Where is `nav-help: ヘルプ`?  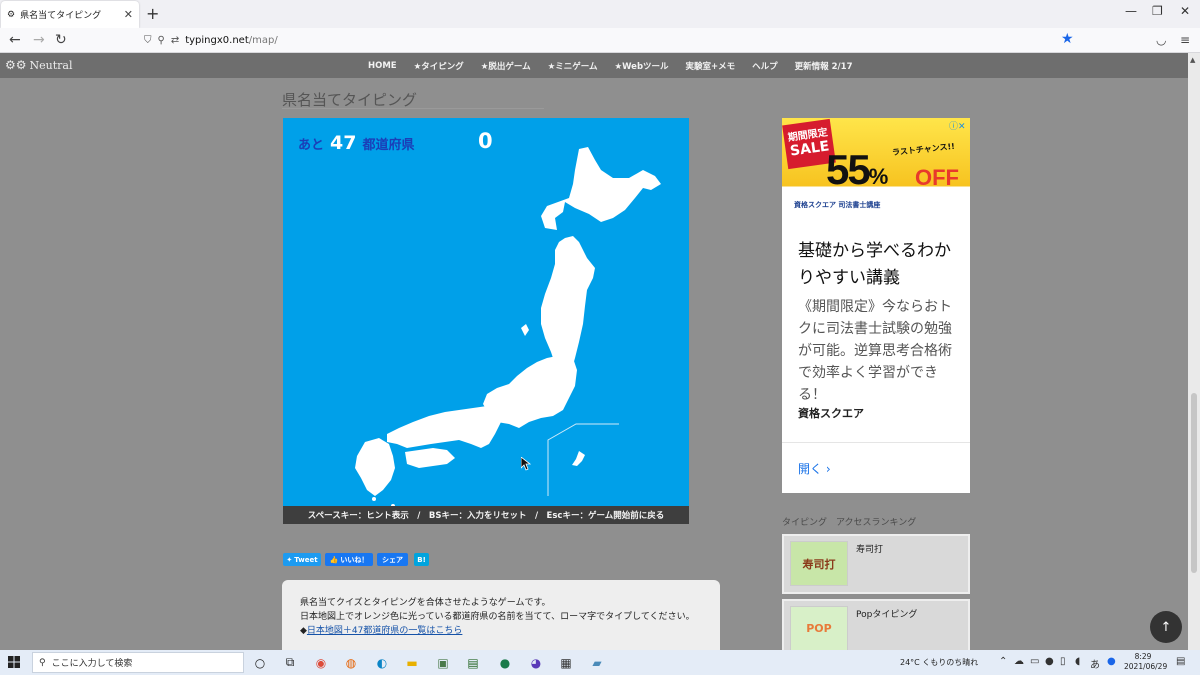 nav-help: ヘルプ is located at coordinates (765, 66).